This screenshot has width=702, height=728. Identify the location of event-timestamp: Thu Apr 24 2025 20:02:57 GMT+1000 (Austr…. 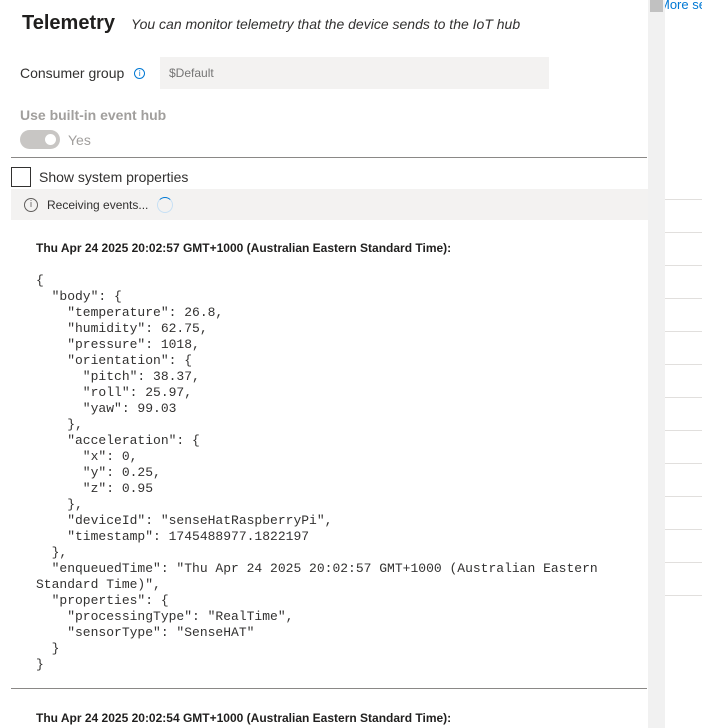
(244, 248).